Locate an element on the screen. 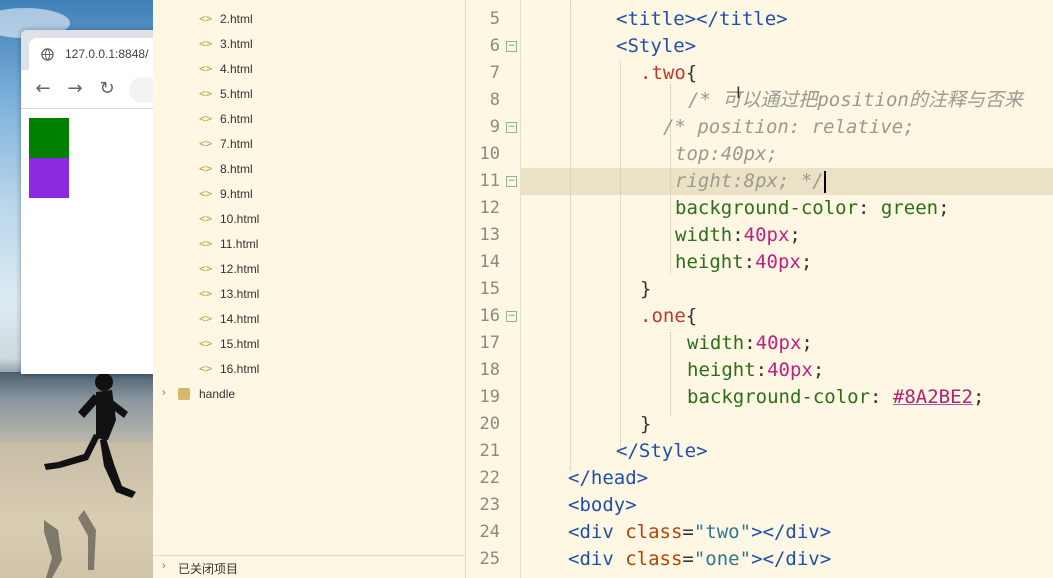  code-line: <div class="one"></div> is located at coordinates (700, 559).